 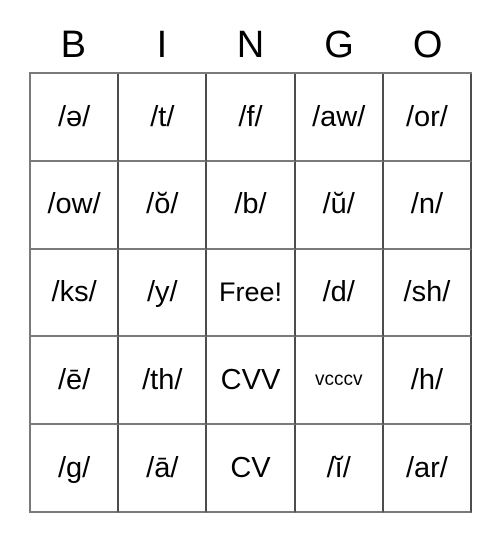 I want to click on bingo-cell-label: /ā/, so click(x=162, y=467).